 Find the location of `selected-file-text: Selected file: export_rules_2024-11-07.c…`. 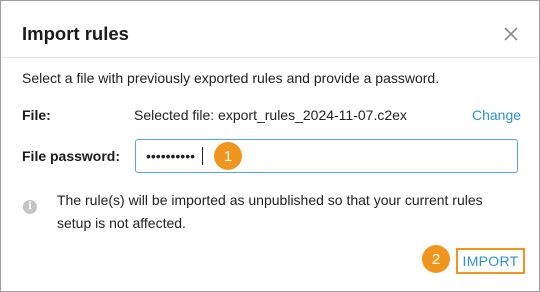

selected-file-text: Selected file: export_rules_2024-11-07.c… is located at coordinates (270, 115).